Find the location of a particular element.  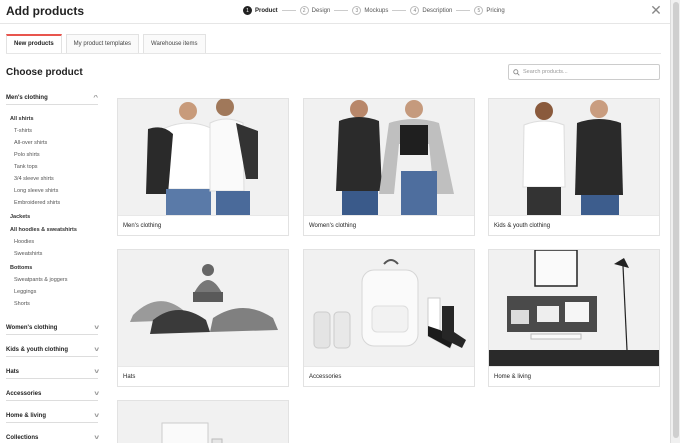

category-label: Women's clothing is located at coordinates (32, 327).